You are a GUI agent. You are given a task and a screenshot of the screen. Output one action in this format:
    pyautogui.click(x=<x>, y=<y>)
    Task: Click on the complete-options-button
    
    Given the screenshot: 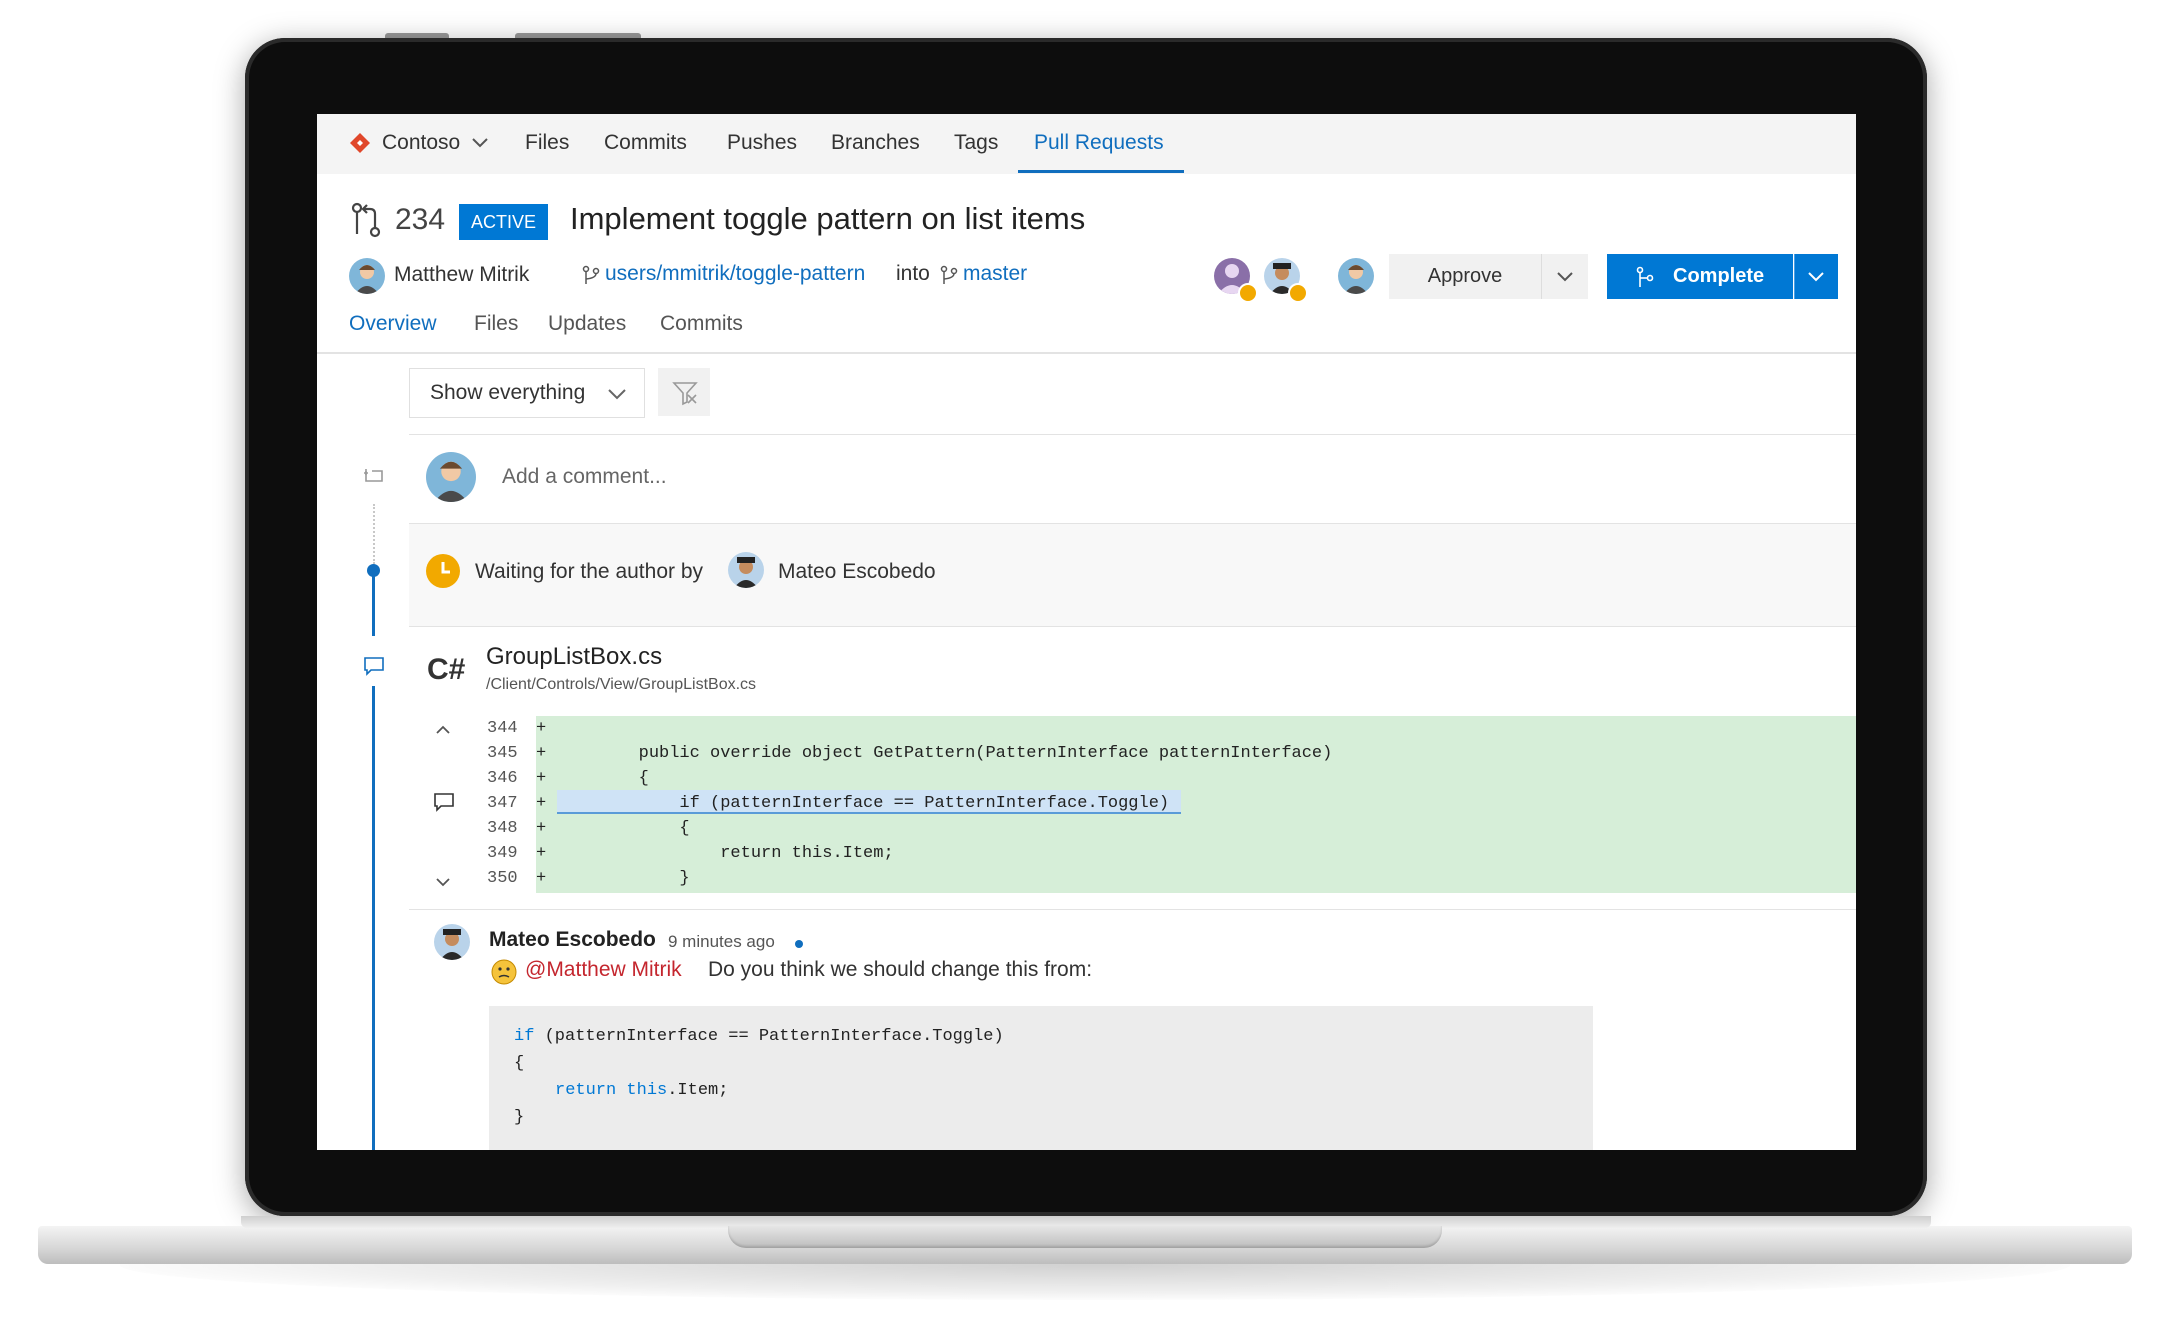 What is the action you would take?
    pyautogui.click(x=1816, y=276)
    